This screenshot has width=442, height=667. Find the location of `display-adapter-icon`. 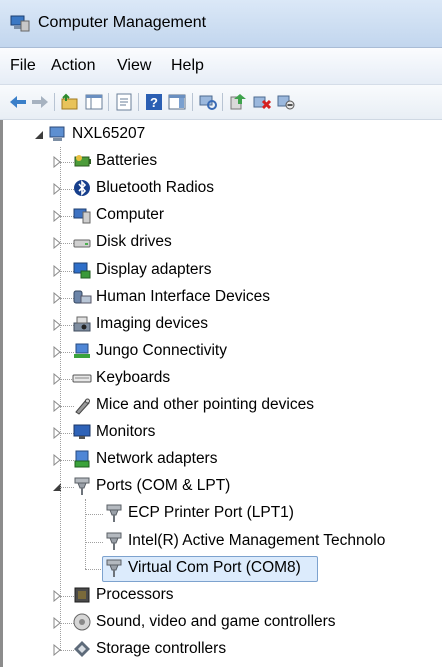

display-adapter-icon is located at coordinates (82, 270).